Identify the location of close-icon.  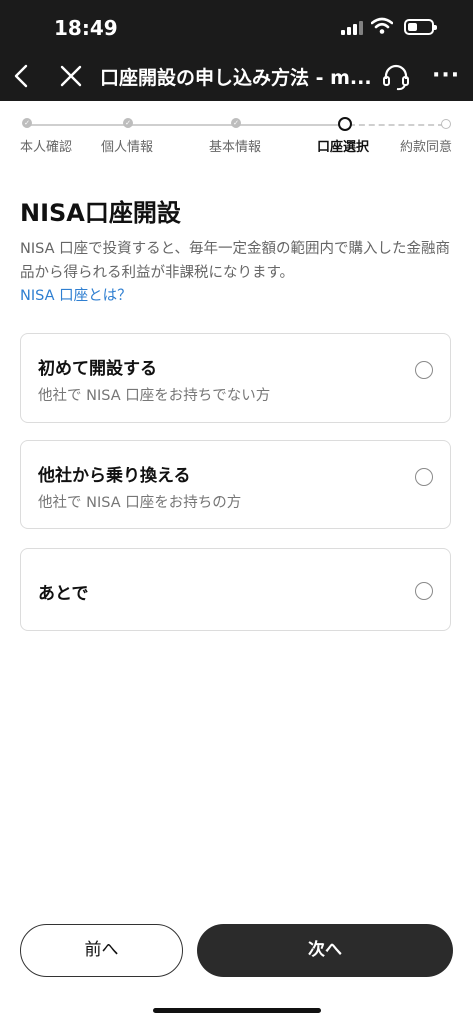
(71, 76).